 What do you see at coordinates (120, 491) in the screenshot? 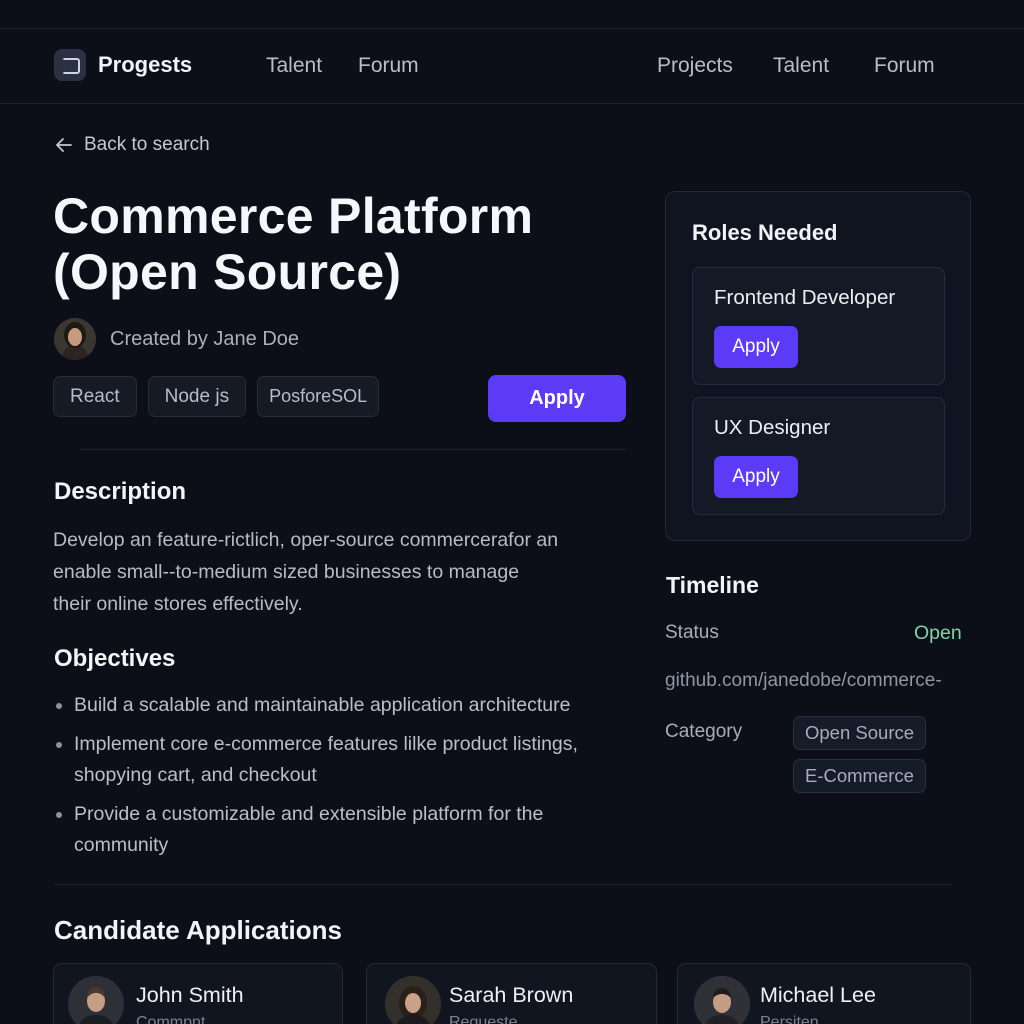
I see `description-heading: Description` at bounding box center [120, 491].